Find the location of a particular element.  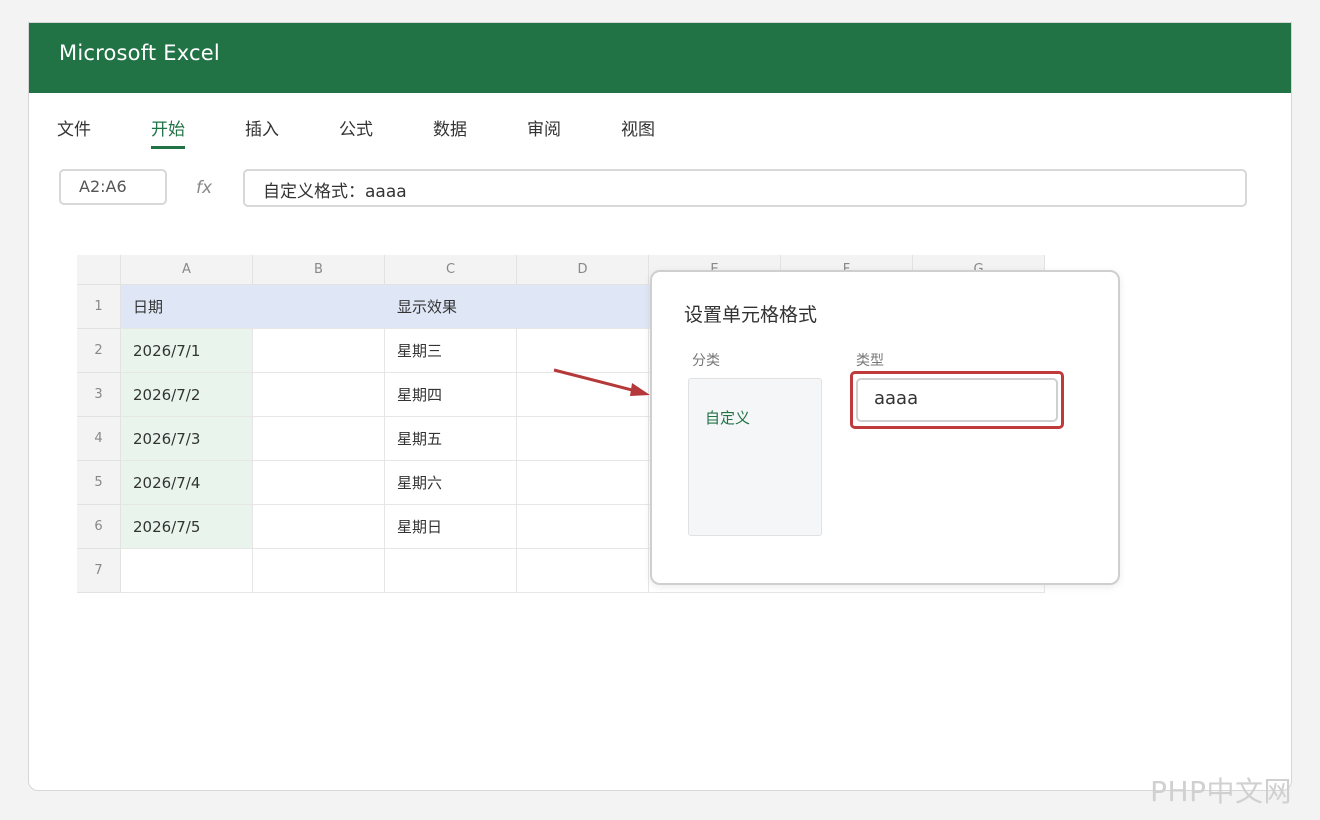

column-header-c: C is located at coordinates (451, 270).